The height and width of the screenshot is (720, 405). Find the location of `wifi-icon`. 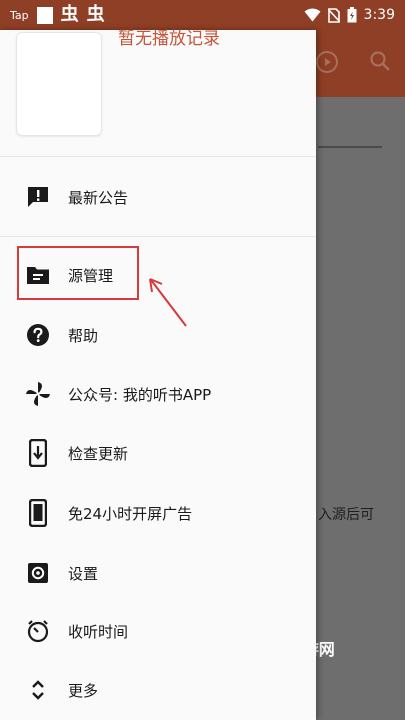

wifi-icon is located at coordinates (312, 15).